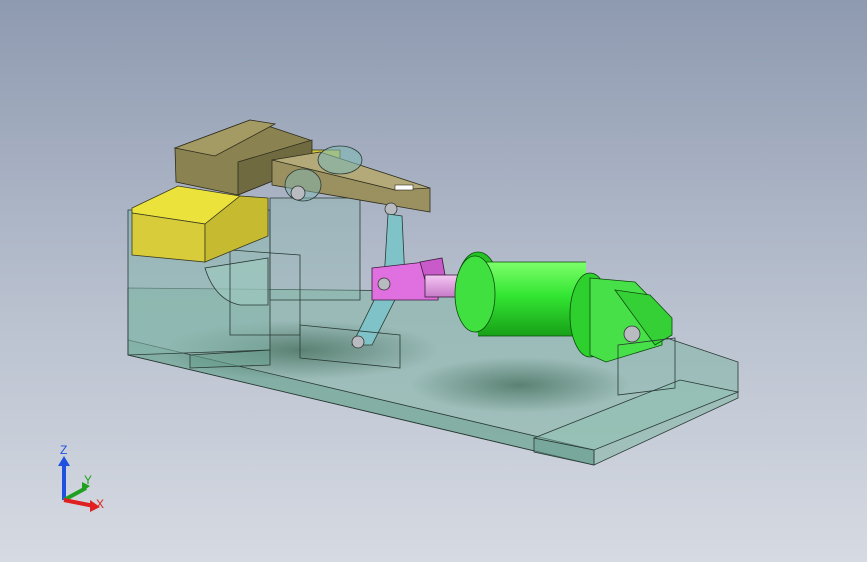 This screenshot has width=867, height=562. I want to click on x-axis-arrow, so click(81, 505).